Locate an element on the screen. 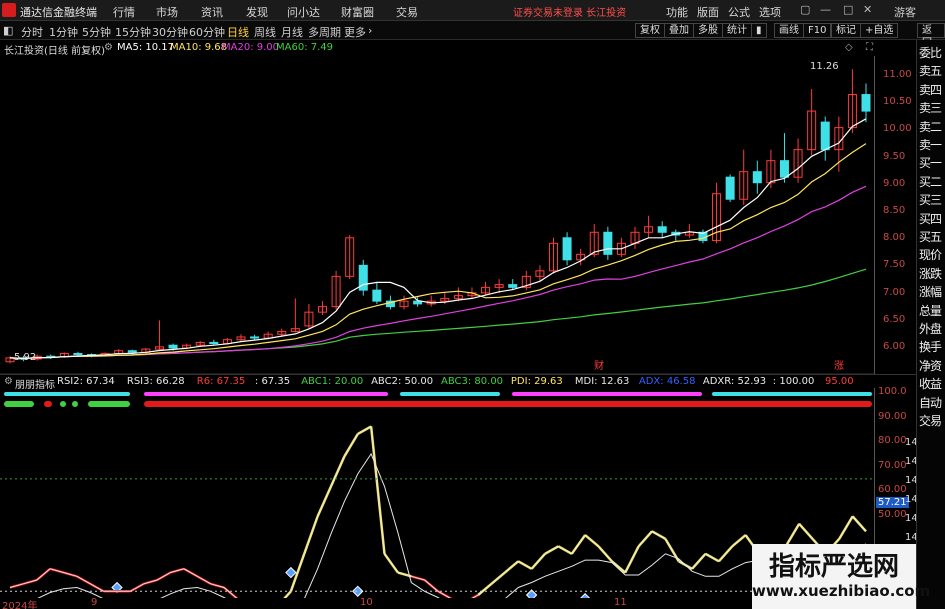  quote-sidebar-item: 现价 is located at coordinates (930, 254).